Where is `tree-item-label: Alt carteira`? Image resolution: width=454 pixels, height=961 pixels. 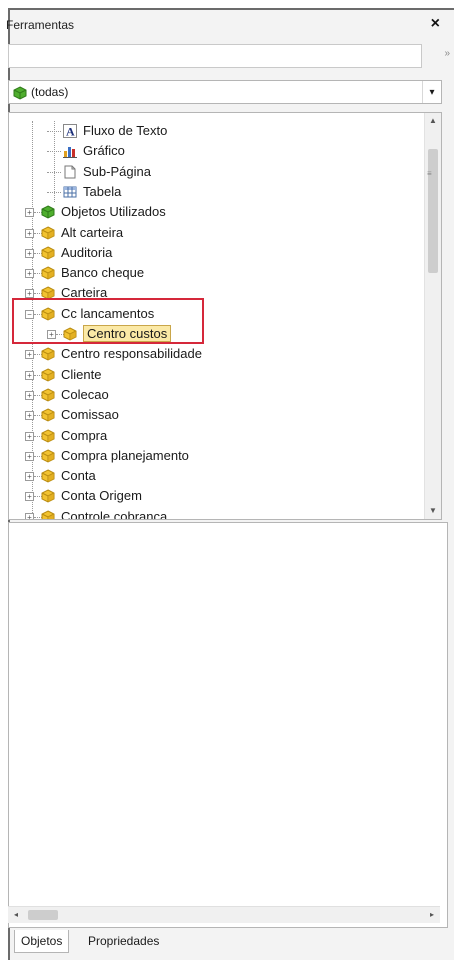
tree-item-label: Alt carteira is located at coordinates (92, 232).